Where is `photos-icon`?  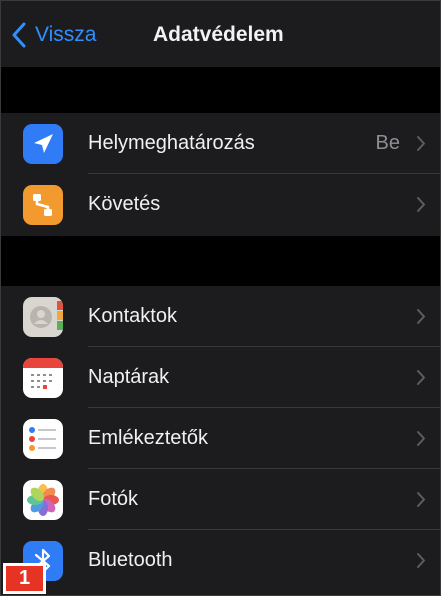
photos-icon is located at coordinates (43, 500).